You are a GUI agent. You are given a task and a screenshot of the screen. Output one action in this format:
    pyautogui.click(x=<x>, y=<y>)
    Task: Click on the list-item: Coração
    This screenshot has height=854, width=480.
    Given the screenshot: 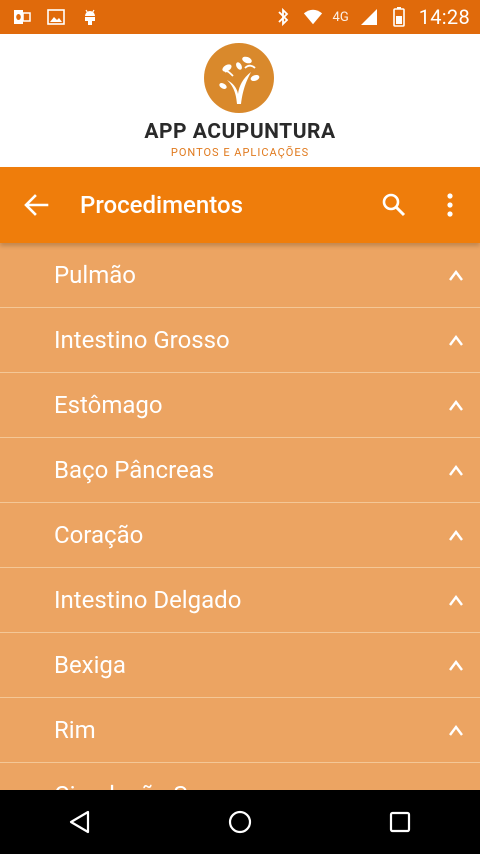 What is the action you would take?
    pyautogui.click(x=240, y=535)
    